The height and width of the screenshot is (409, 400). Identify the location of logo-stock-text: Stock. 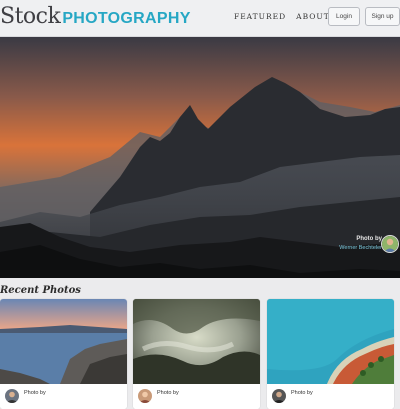
(30, 16).